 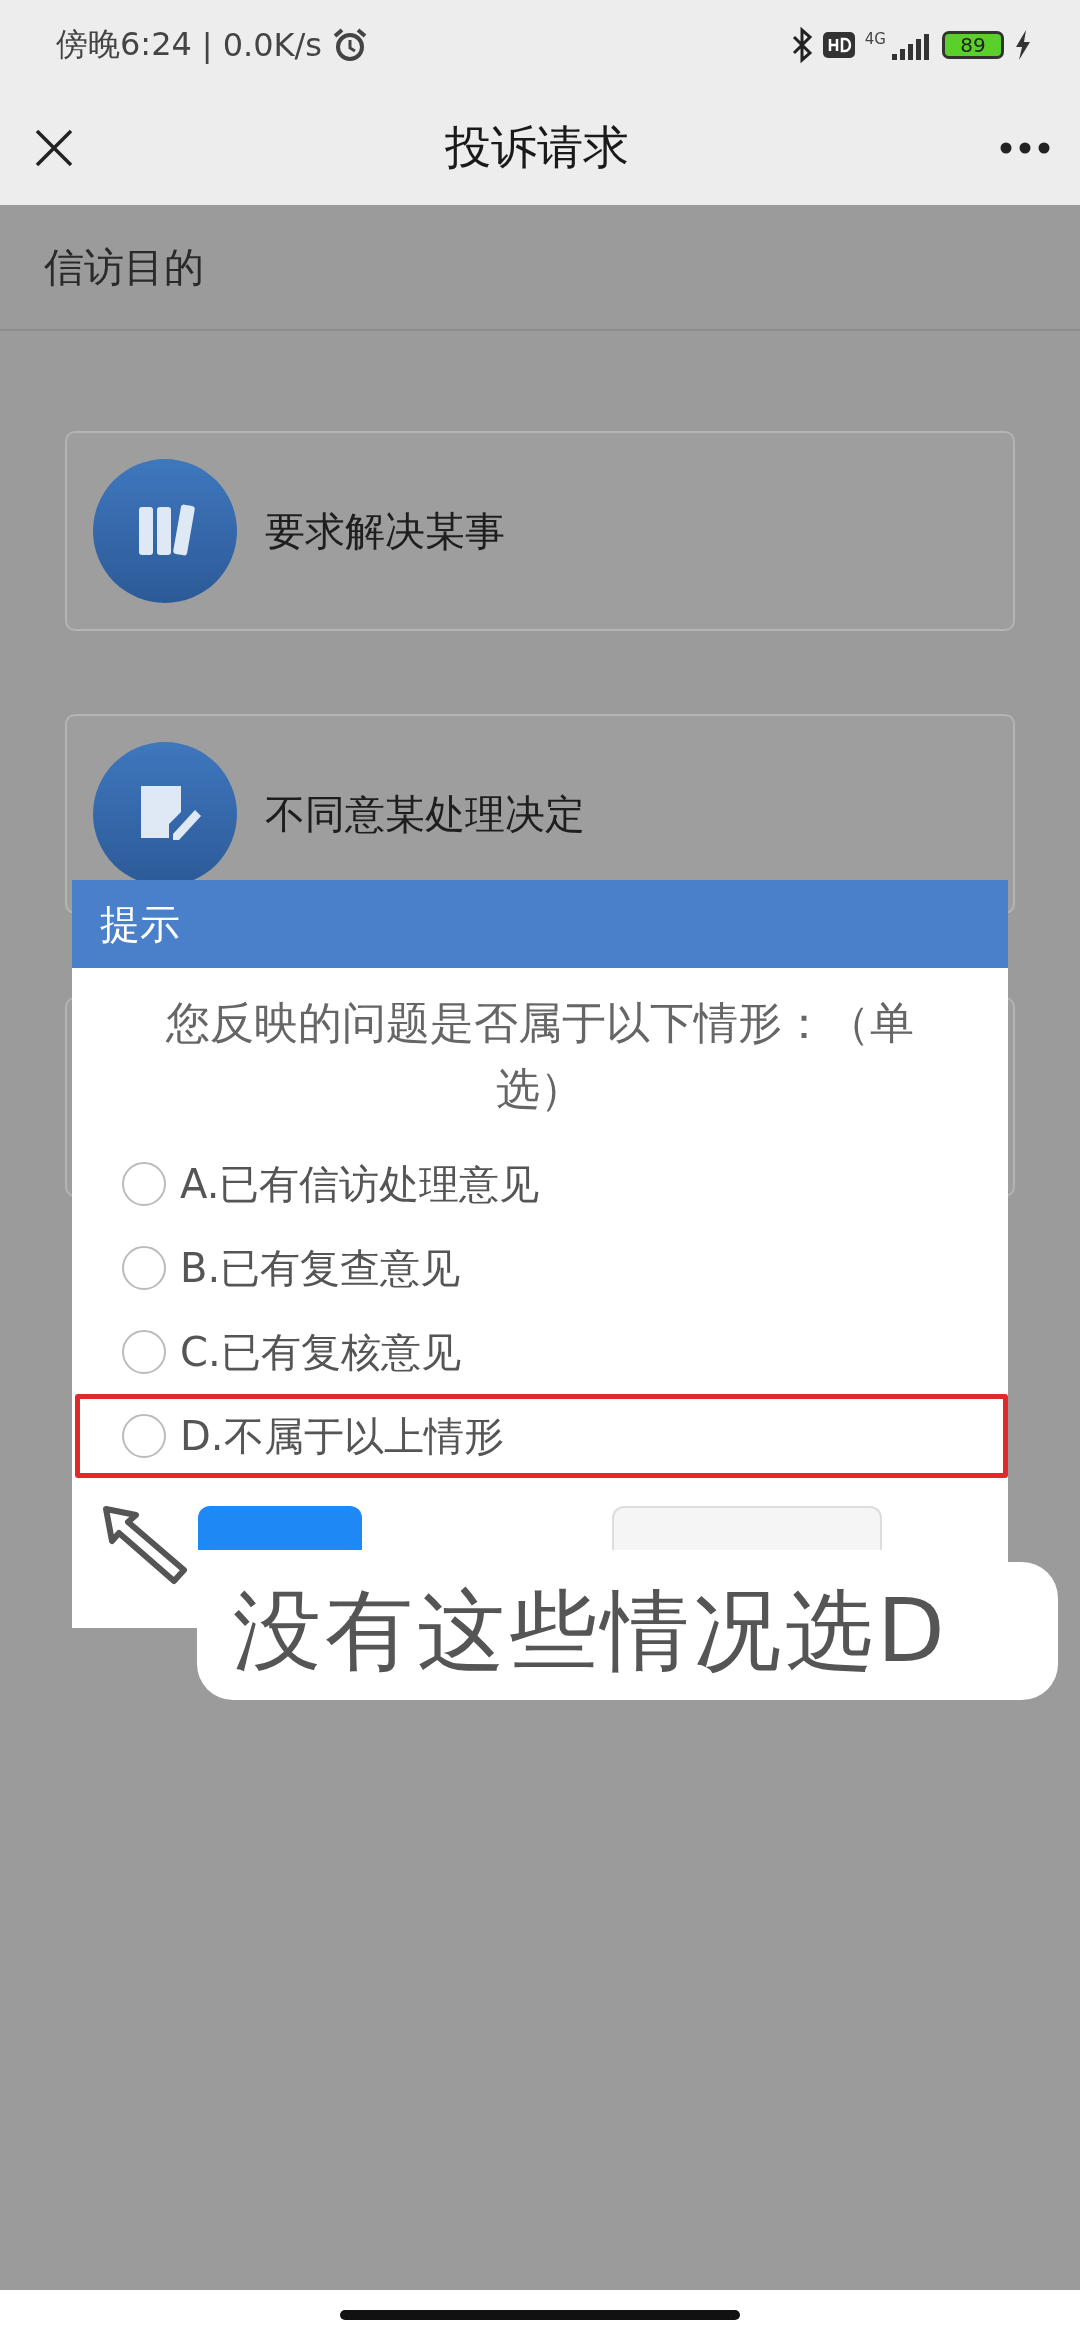 I want to click on status-time: 傍晚6:24, so click(x=124, y=44).